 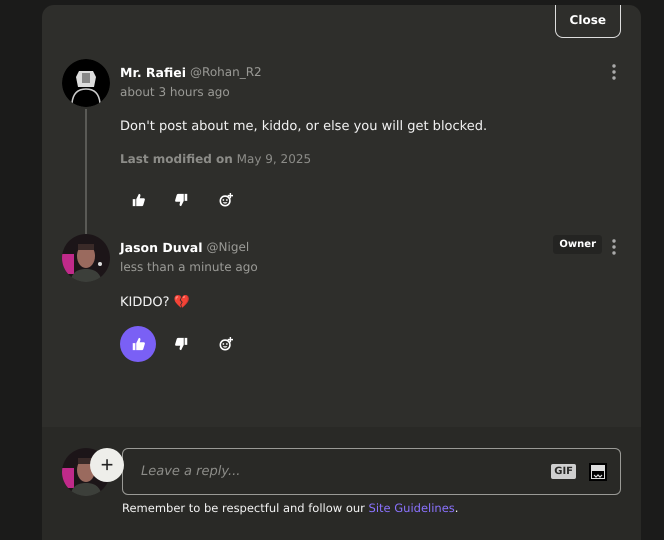 What do you see at coordinates (161, 247) in the screenshot?
I see `user-name: Jason Duval` at bounding box center [161, 247].